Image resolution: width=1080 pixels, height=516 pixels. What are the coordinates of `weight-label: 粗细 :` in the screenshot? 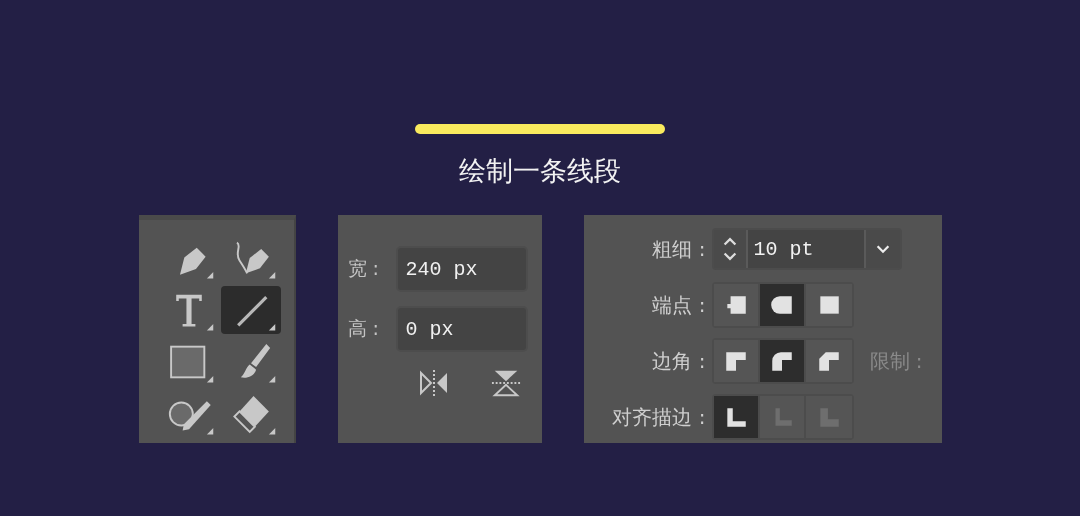 It's located at (679, 249).